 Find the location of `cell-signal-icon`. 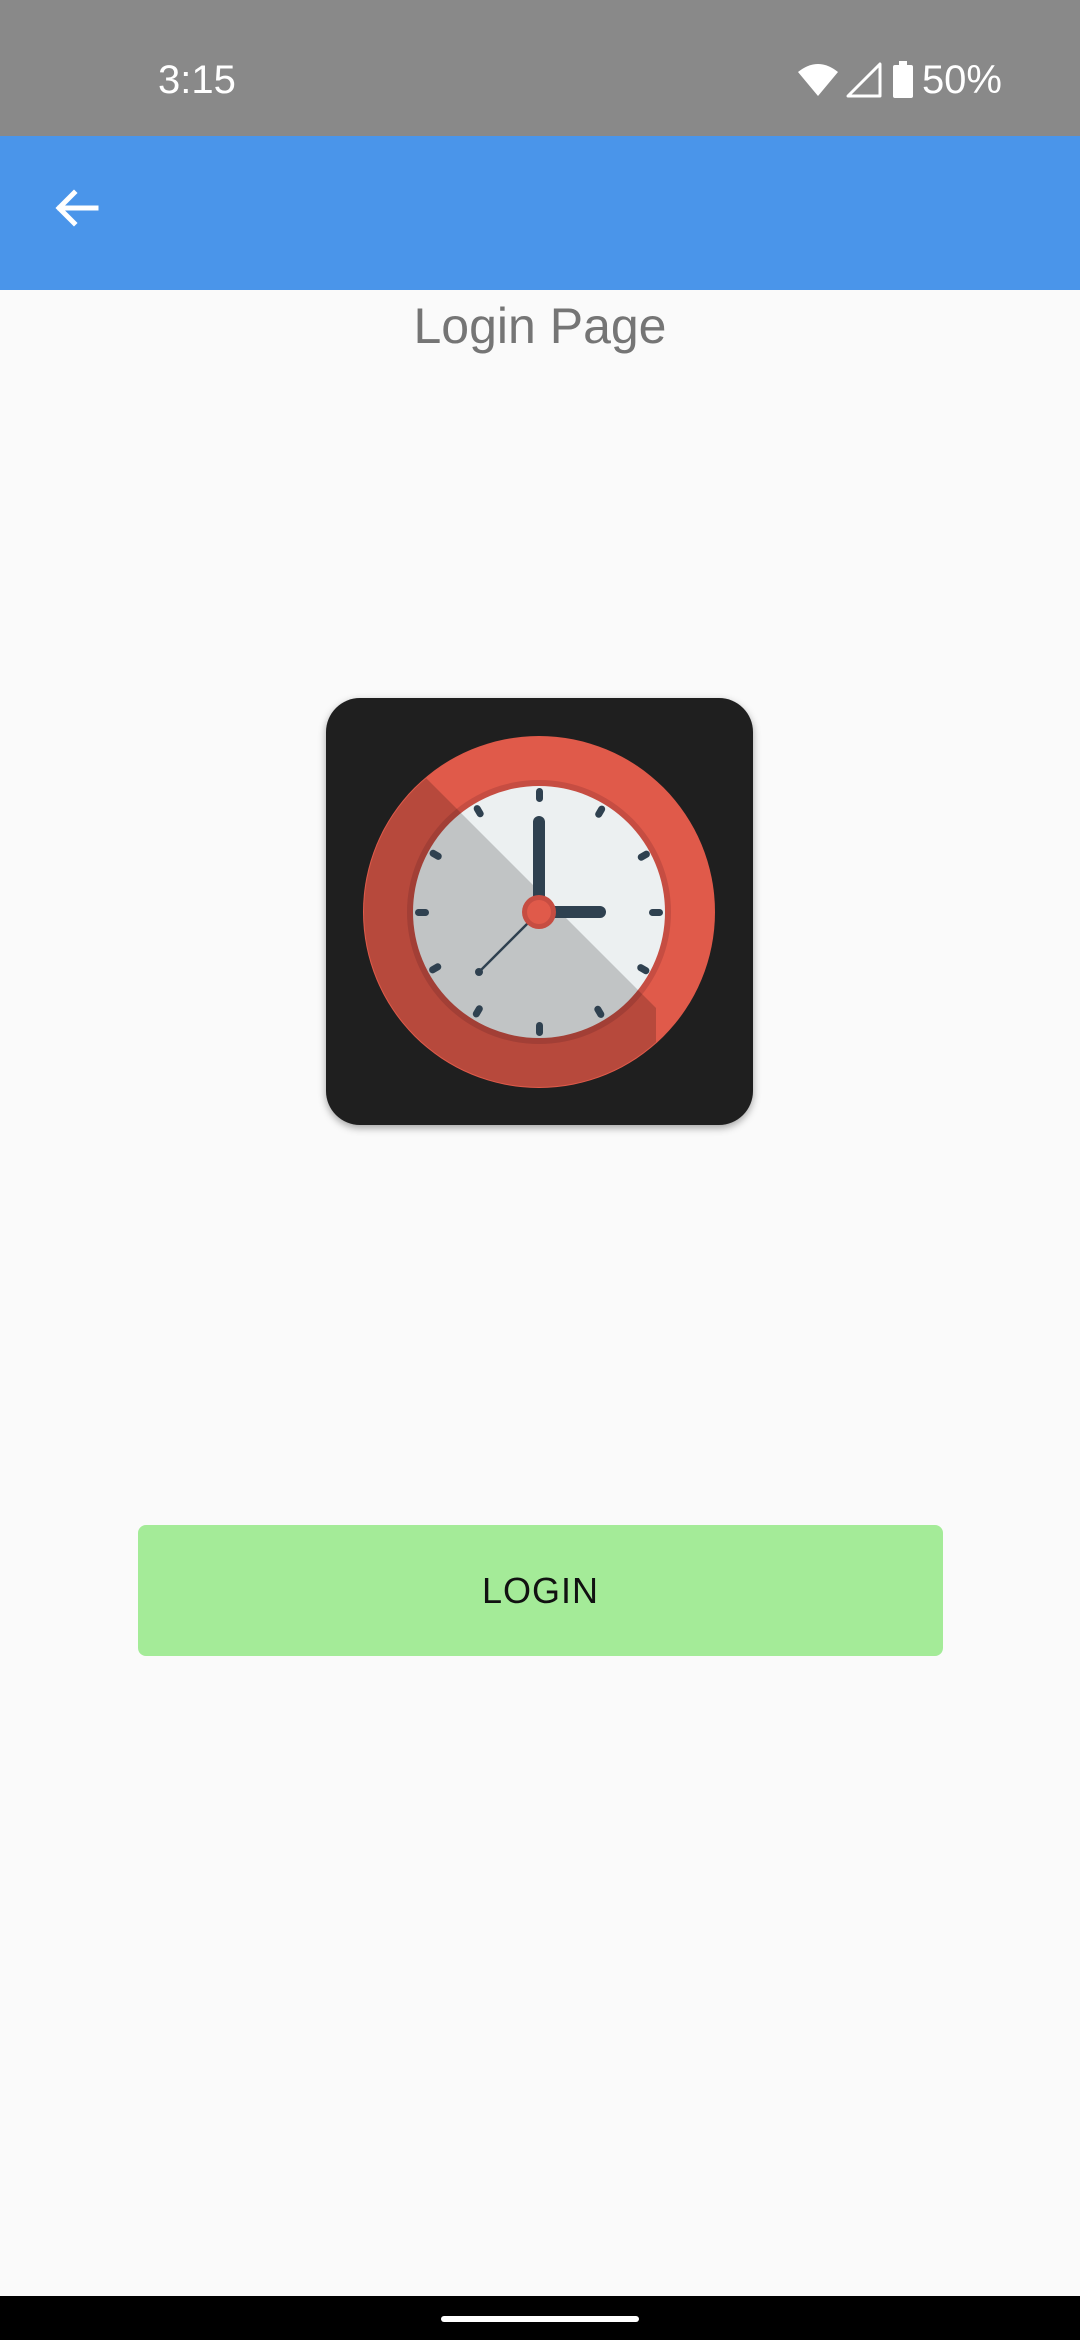

cell-signal-icon is located at coordinates (864, 80).